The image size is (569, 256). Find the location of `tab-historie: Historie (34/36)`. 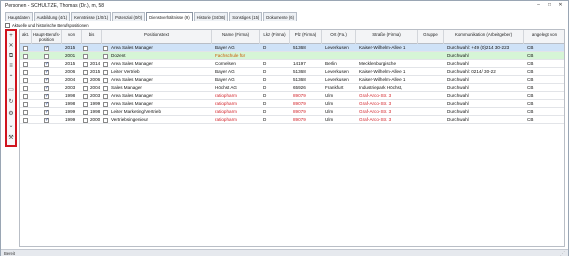

tab-historie: Historie (34/36) is located at coordinates (211, 16).